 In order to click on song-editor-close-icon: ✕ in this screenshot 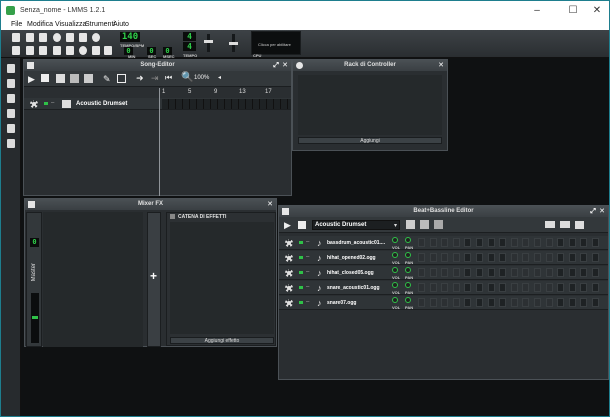, I will do `click(285, 65)`.